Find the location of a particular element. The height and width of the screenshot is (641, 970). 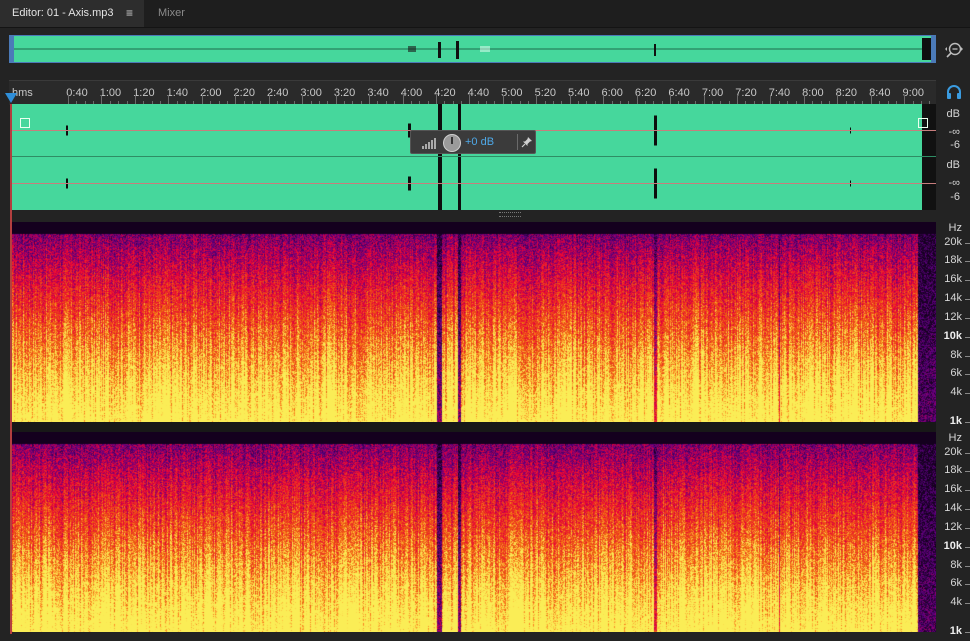

ruler-tick-label: 1:20 is located at coordinates (144, 93).